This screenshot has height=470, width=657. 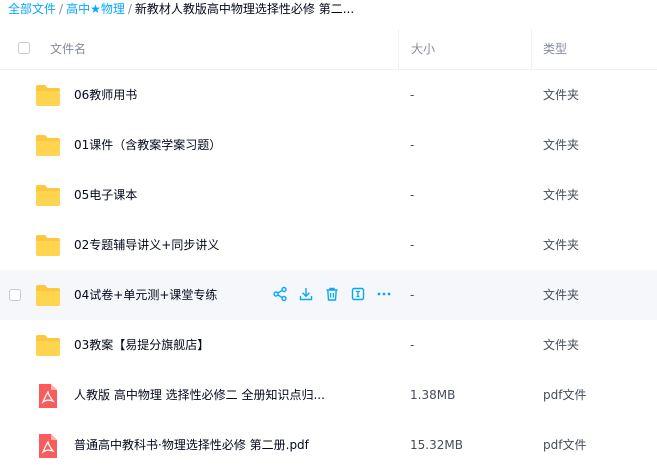 I want to click on file-size: 15.32MB, so click(x=436, y=445).